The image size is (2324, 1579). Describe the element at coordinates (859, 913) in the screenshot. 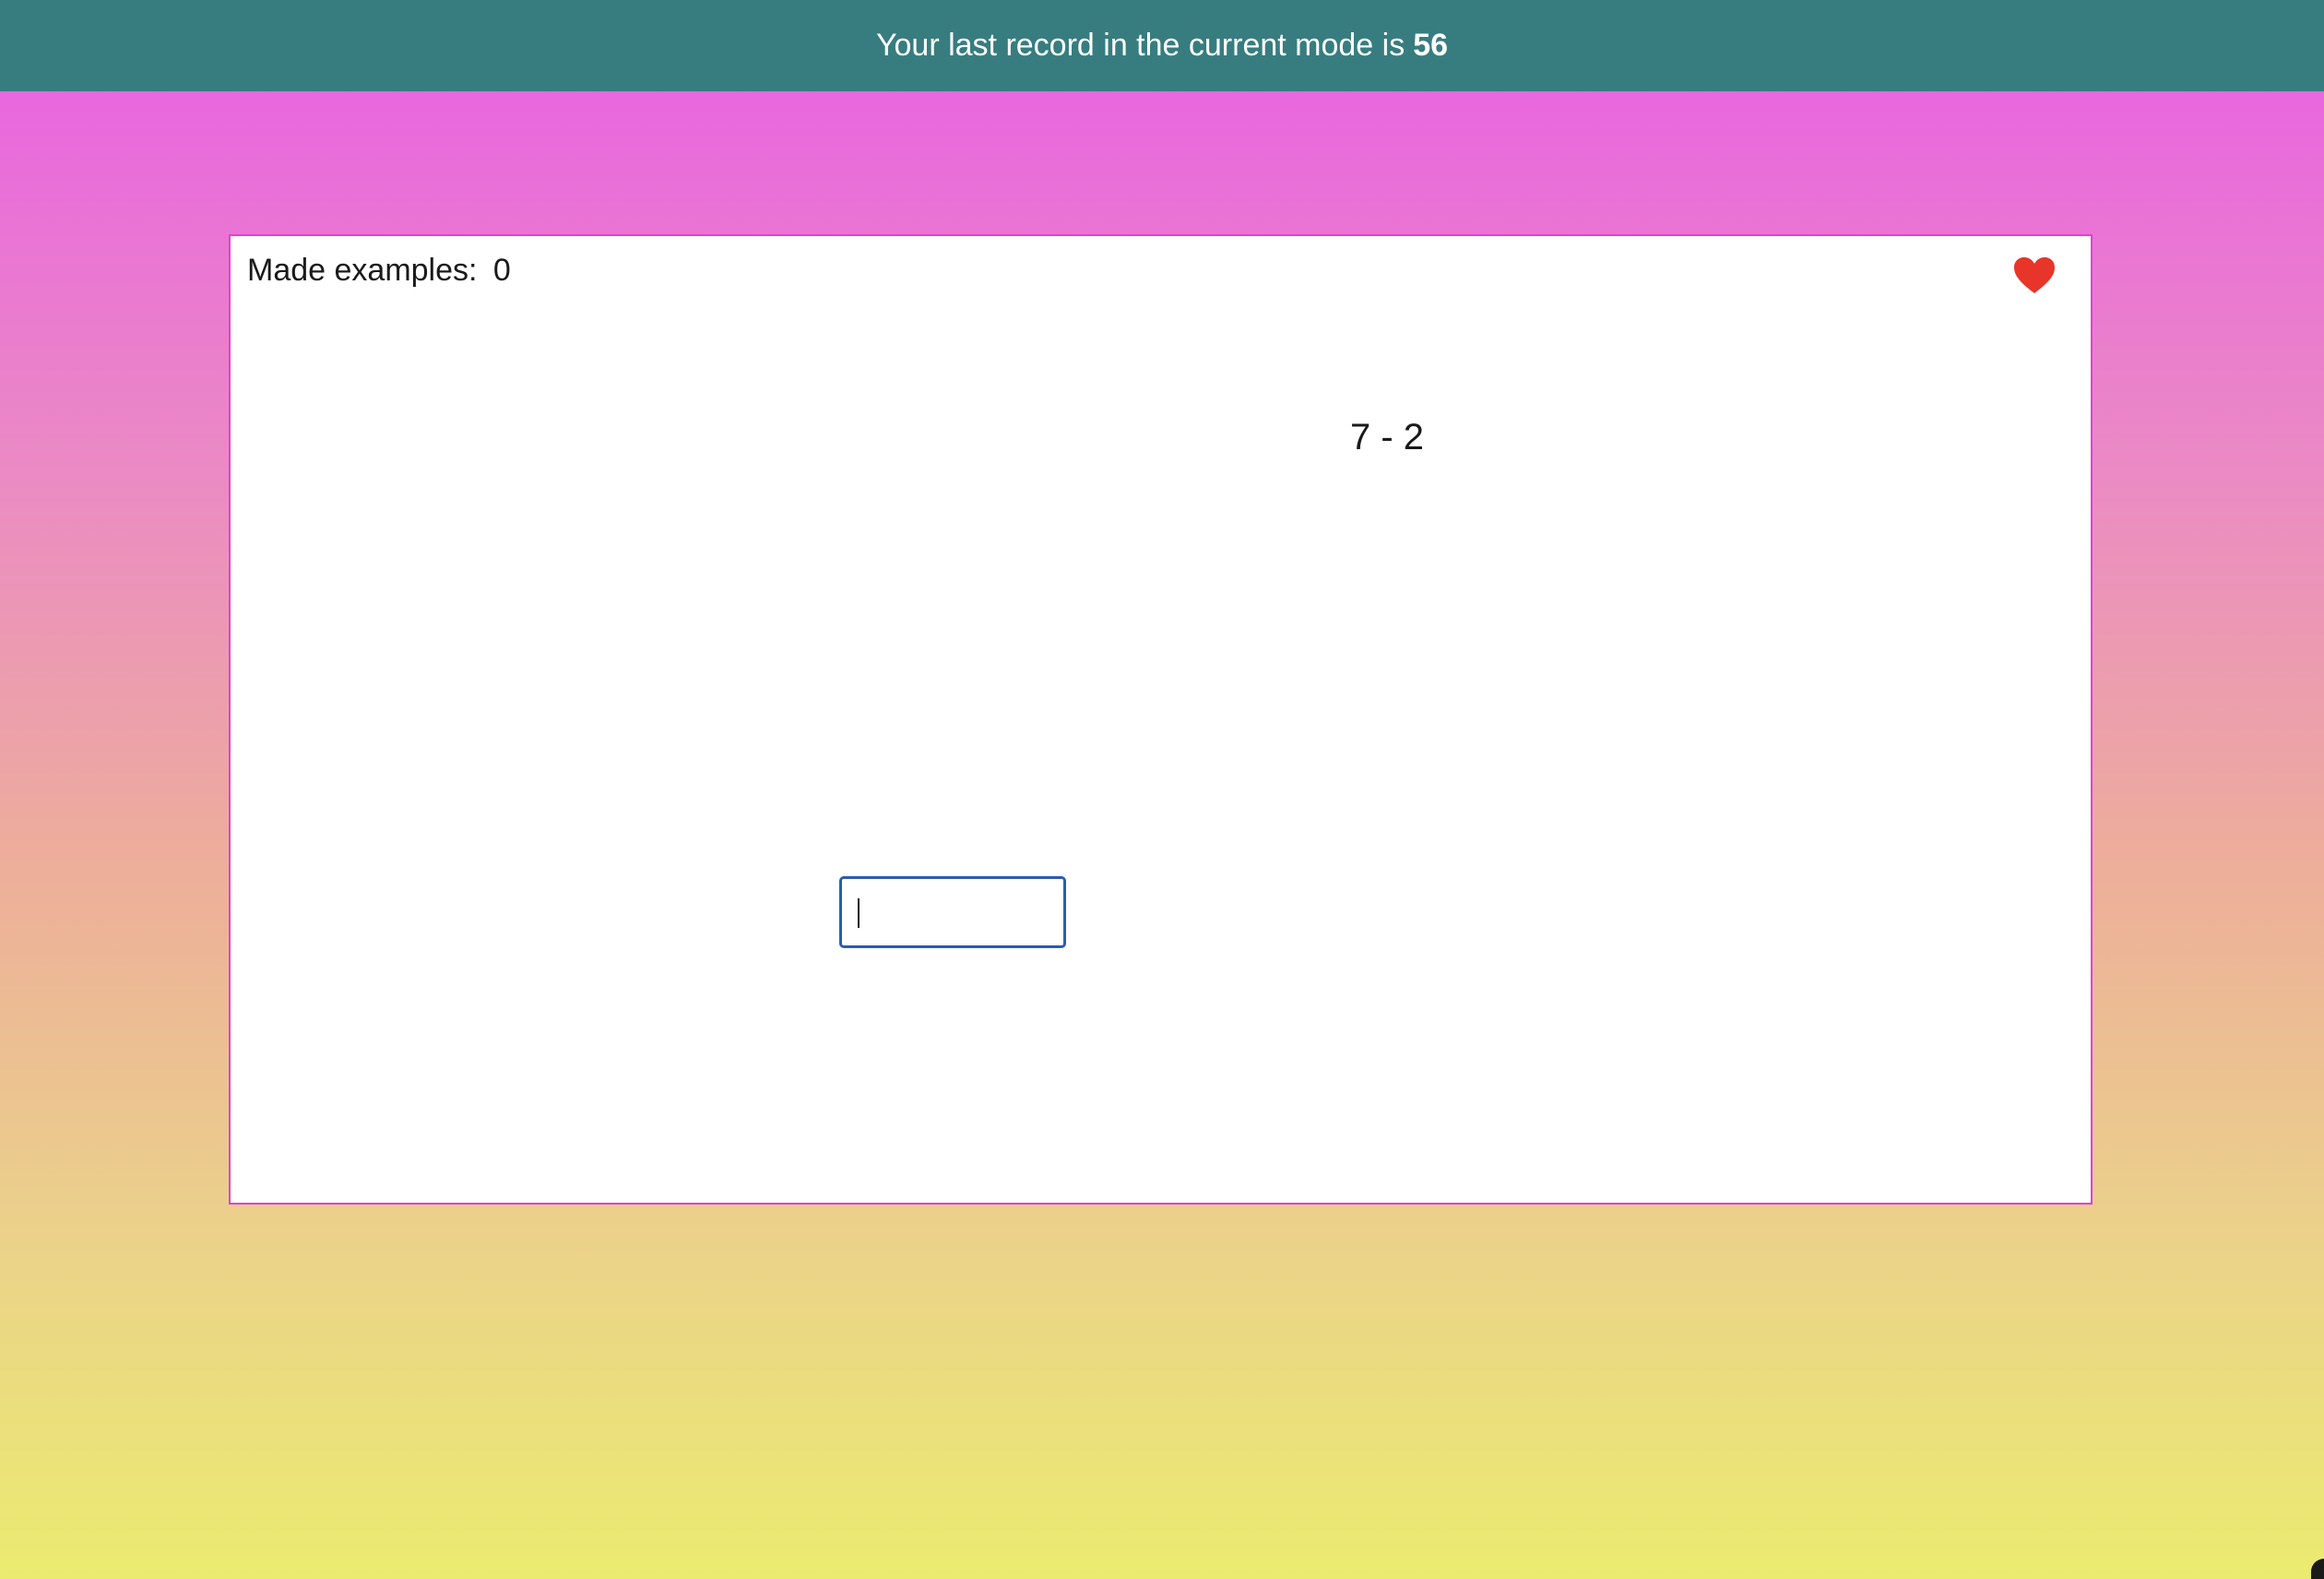

I see `text-caret` at that location.